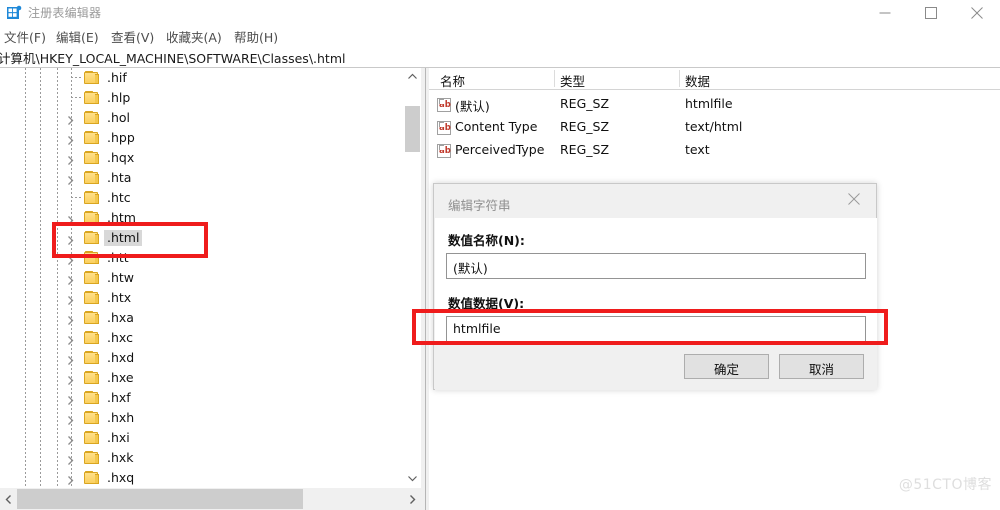 The height and width of the screenshot is (510, 1000). I want to click on tree-item-hpp: .hpp, so click(202, 138).